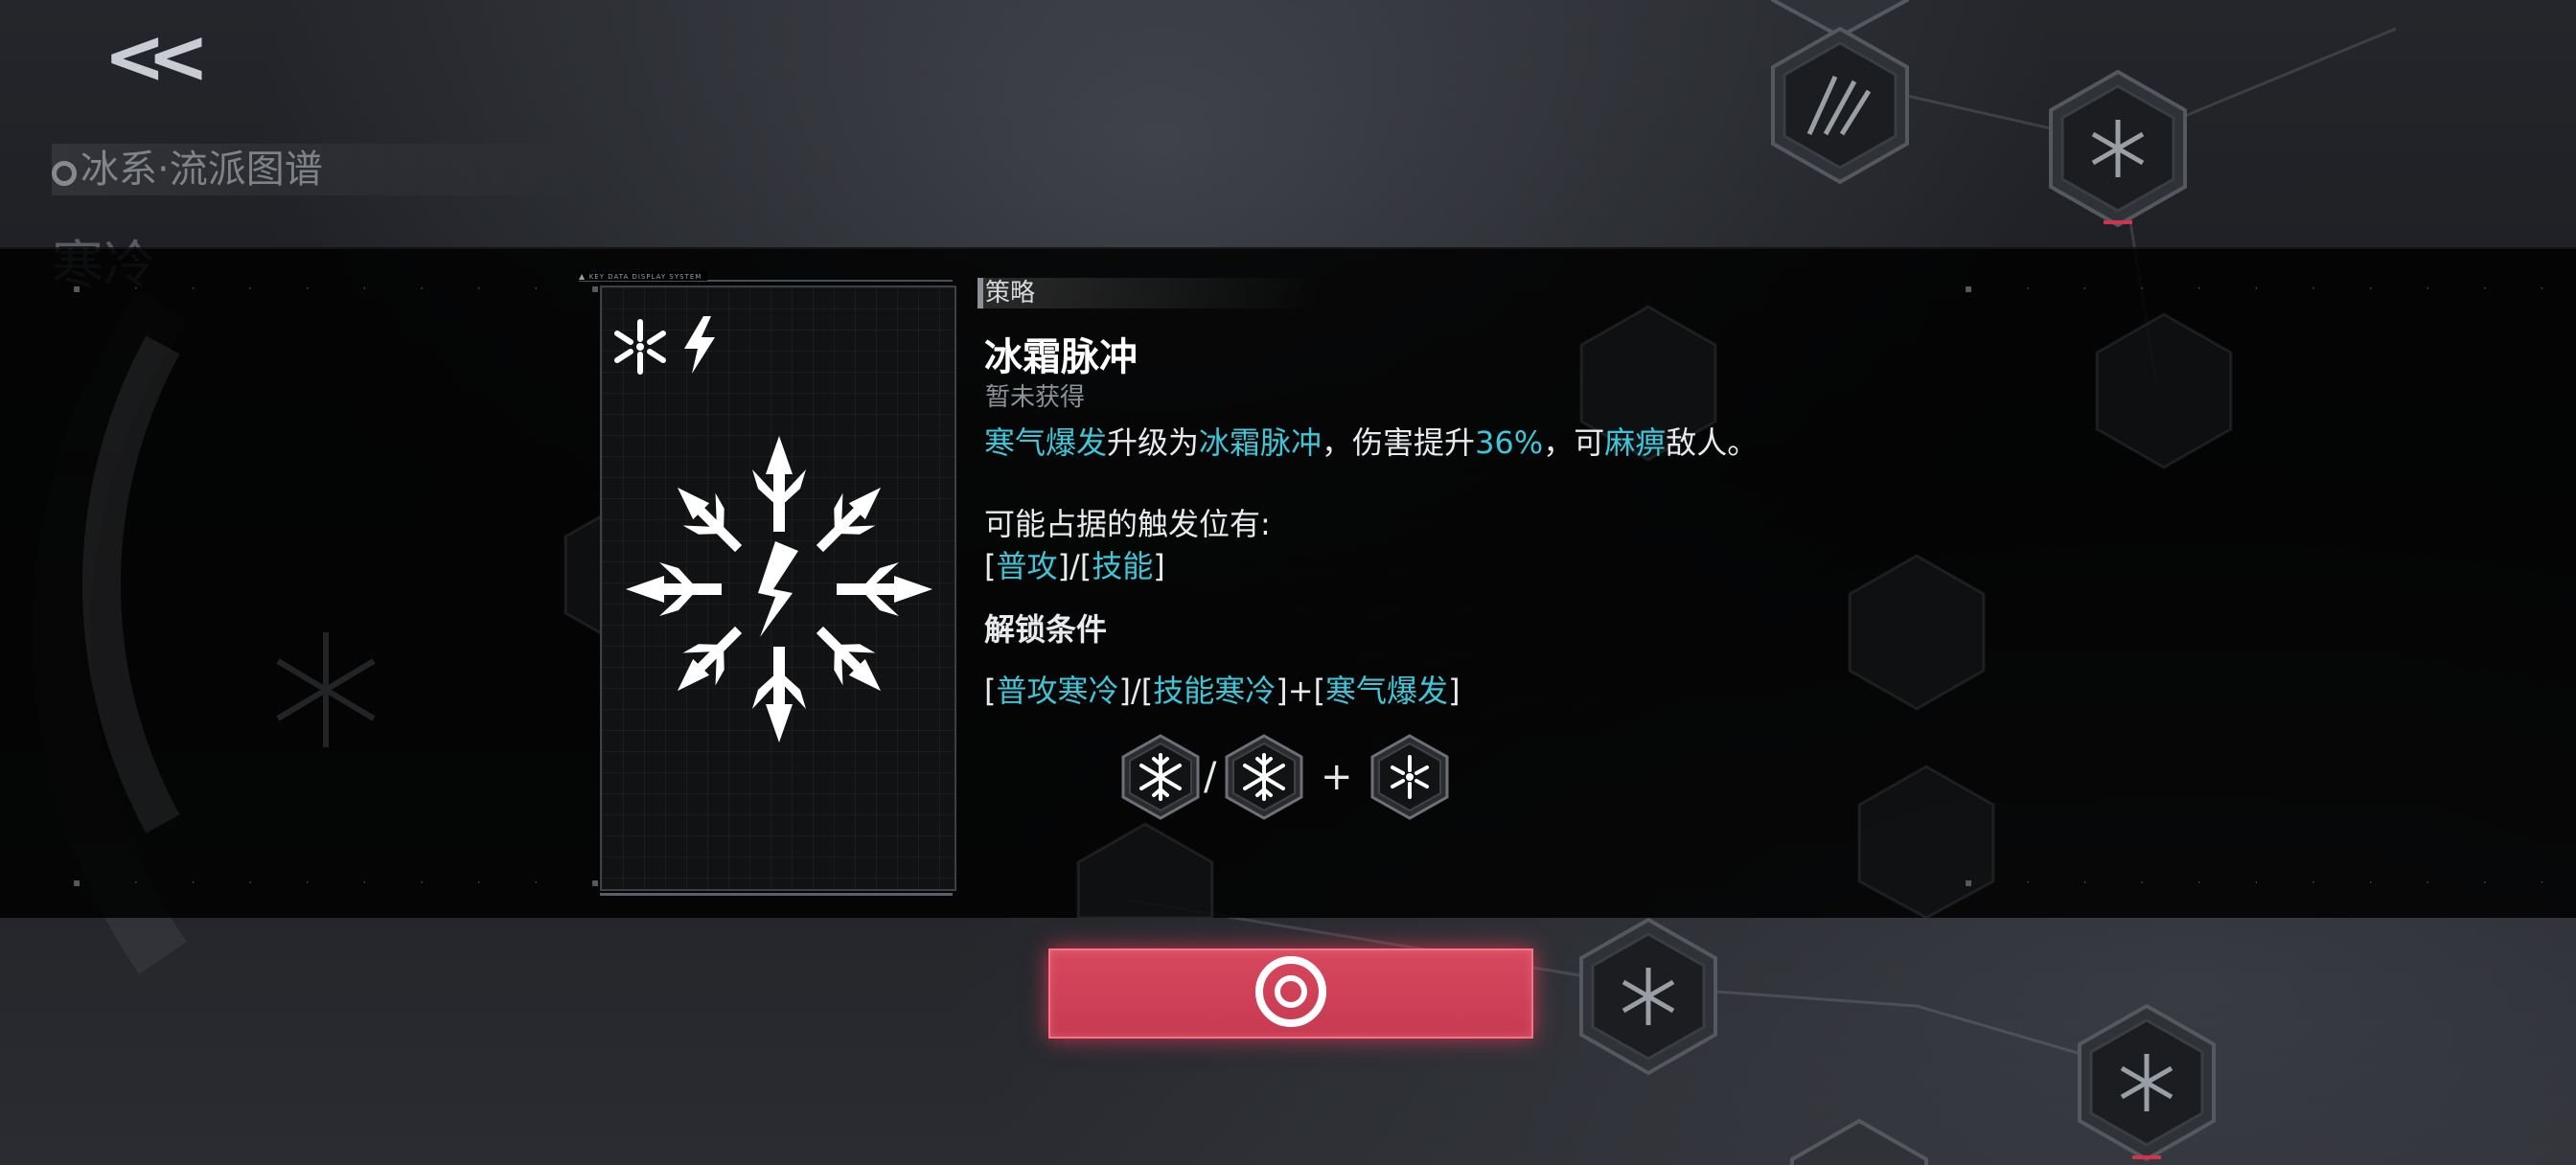  What do you see at coordinates (201, 170) in the screenshot?
I see `school-title-text: 冰系·流派图谱` at bounding box center [201, 170].